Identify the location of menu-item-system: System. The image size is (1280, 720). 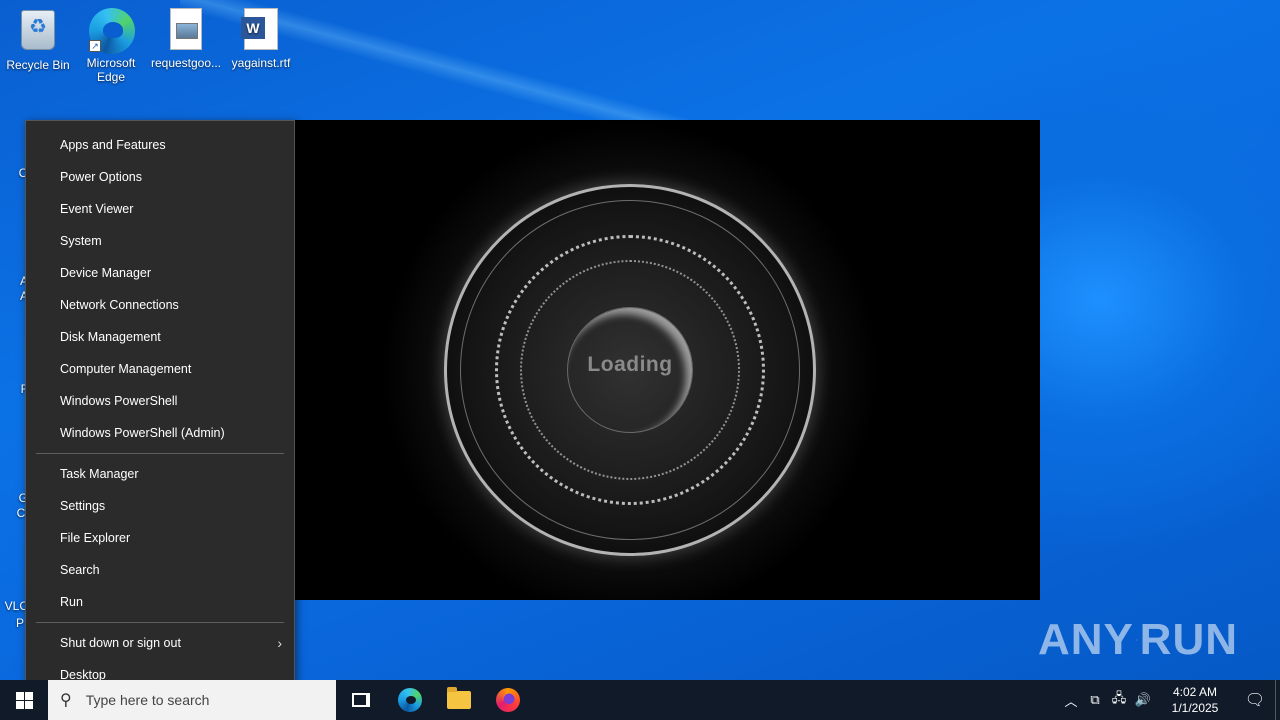
(160, 241).